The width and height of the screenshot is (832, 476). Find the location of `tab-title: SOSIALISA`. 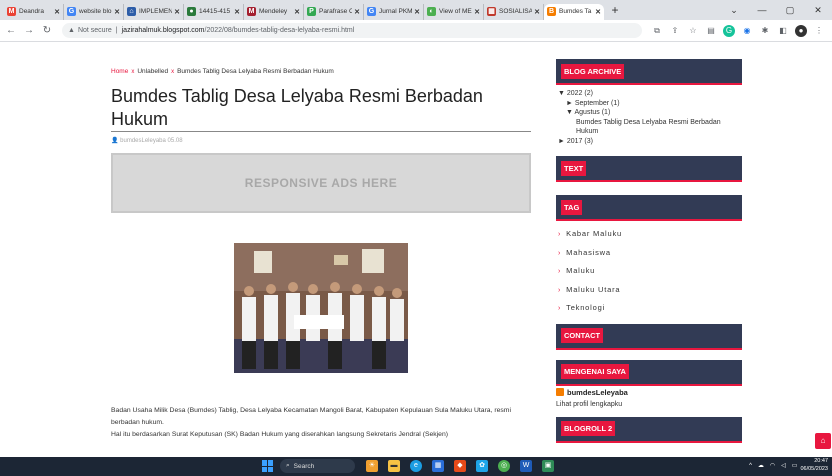

tab-title: SOSIALISA is located at coordinates (516, 11).